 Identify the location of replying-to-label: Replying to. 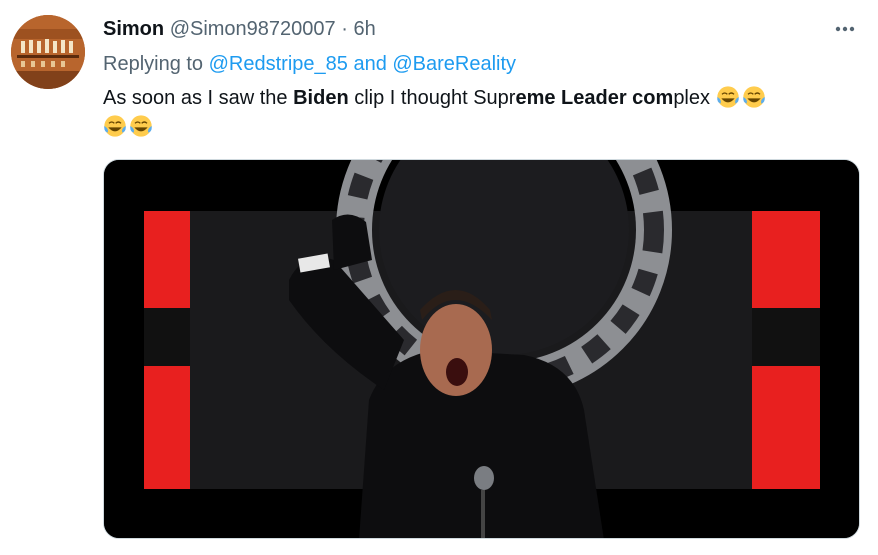
(153, 64).